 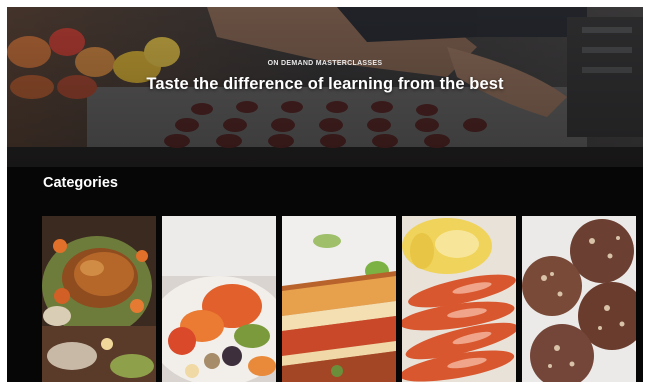 I want to click on salad-image, so click(x=219, y=299).